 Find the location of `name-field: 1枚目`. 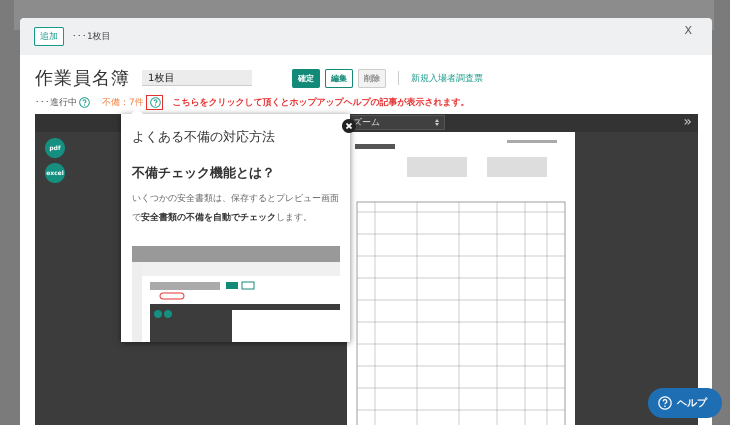

name-field: 1枚目 is located at coordinates (197, 78).